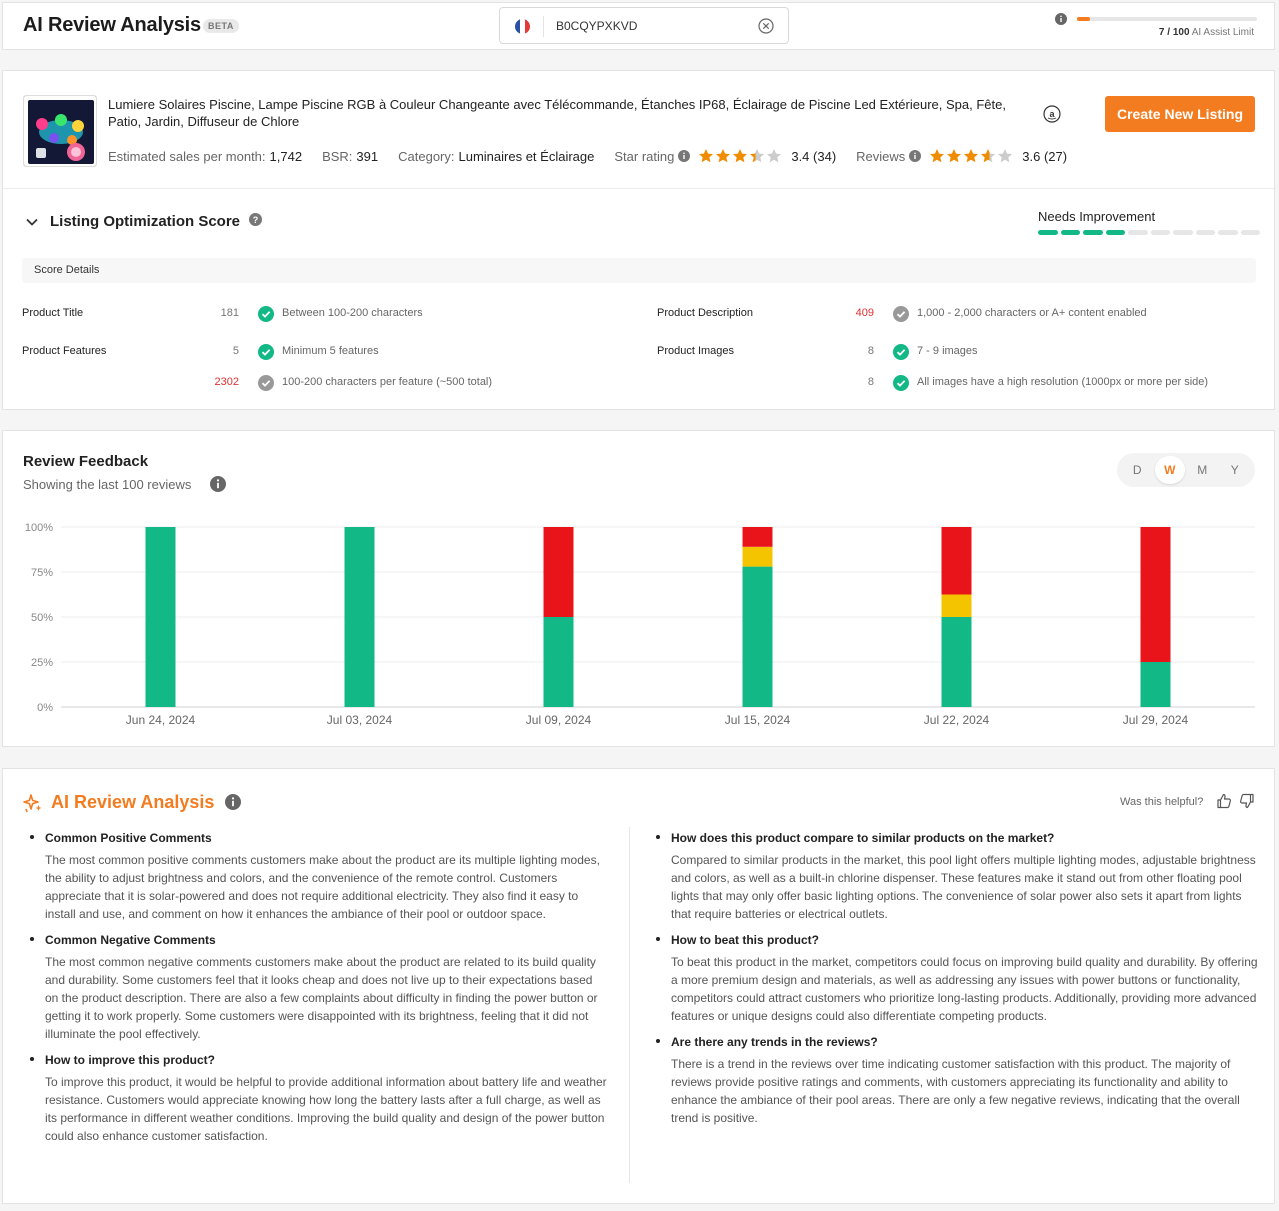  I want to click on svg-text: a, so click(1052, 114).